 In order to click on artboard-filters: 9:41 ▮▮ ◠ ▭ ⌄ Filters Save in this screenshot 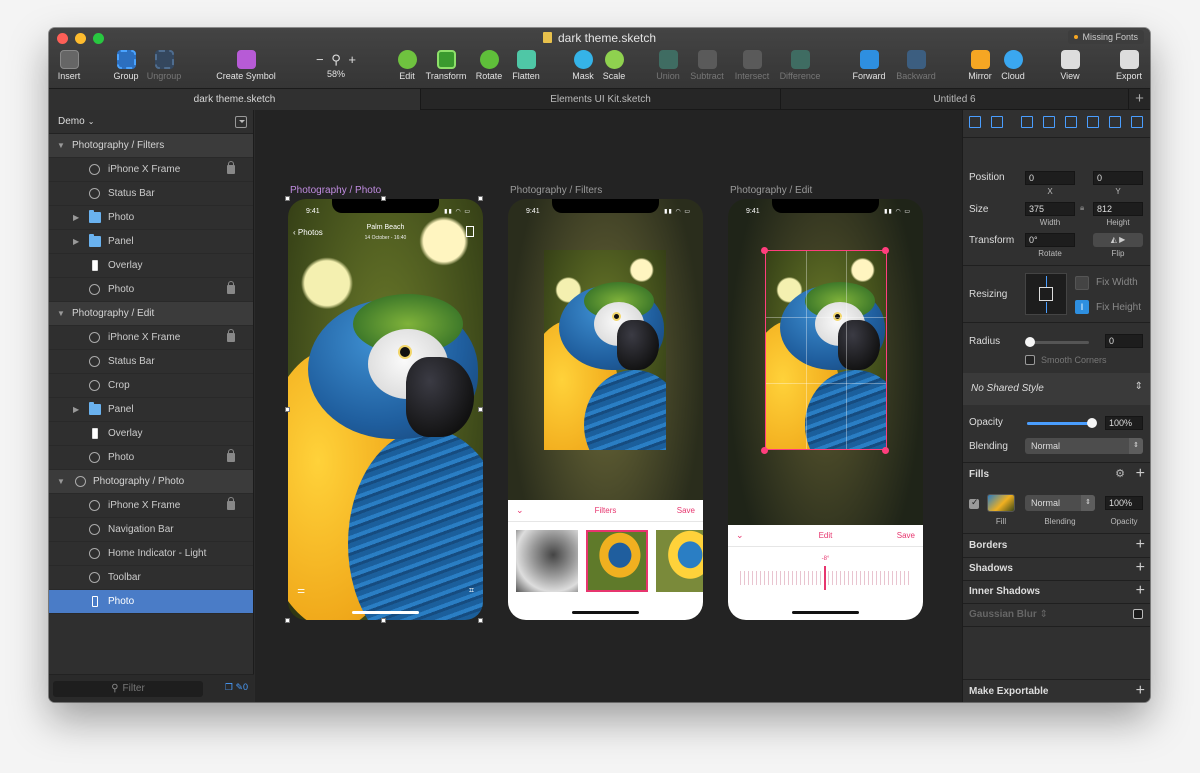, I will do `click(605, 409)`.